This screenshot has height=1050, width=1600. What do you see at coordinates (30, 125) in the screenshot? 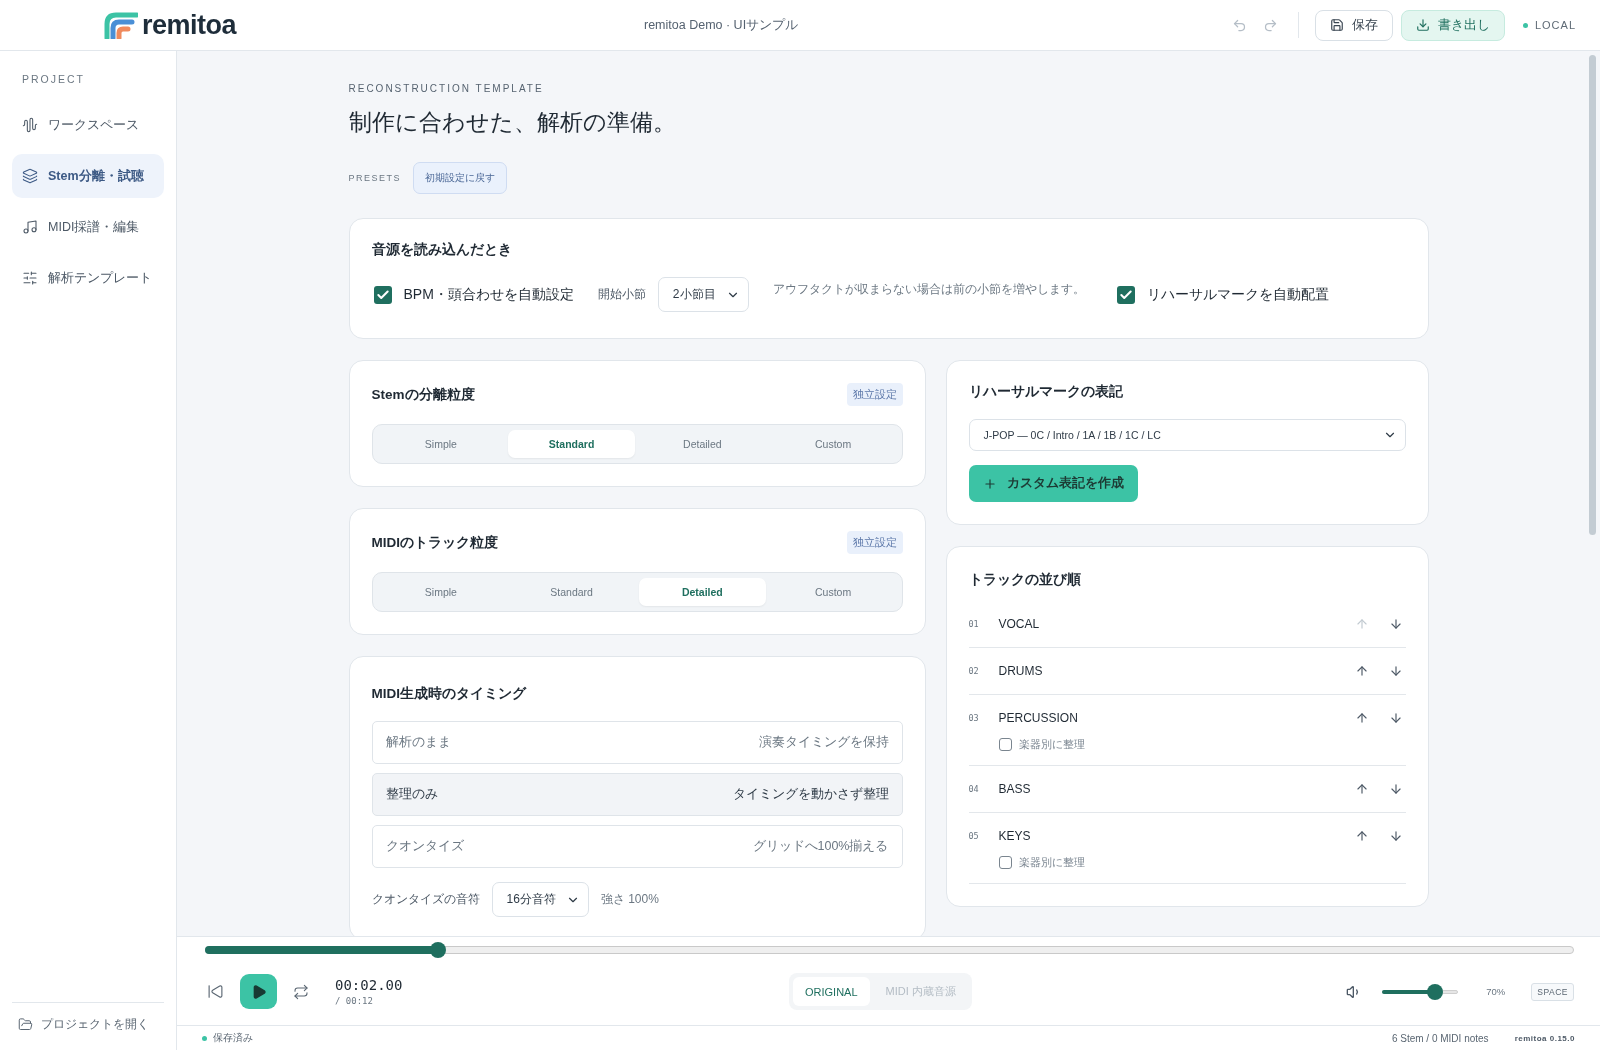
I see `waveform-icon` at bounding box center [30, 125].